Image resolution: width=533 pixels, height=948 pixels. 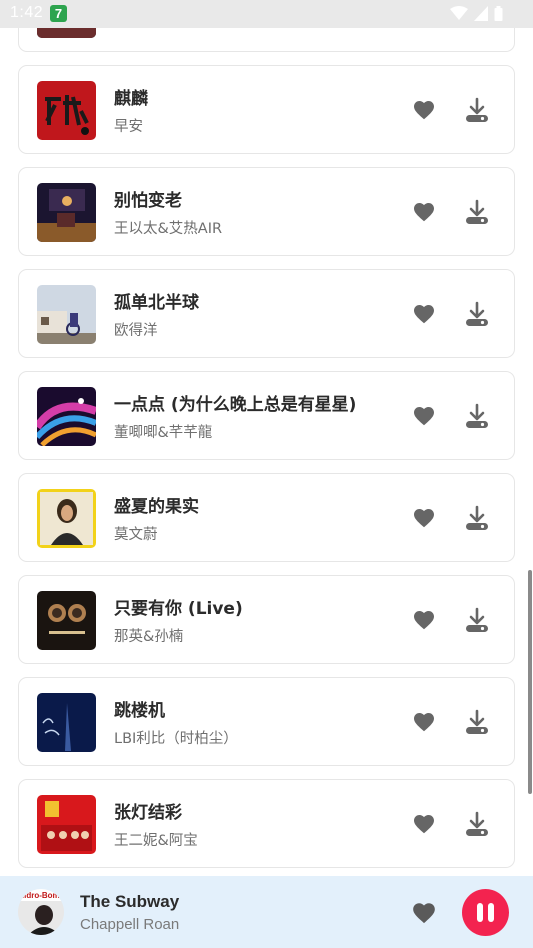 I want to click on song-item: 只要有你 (Live) 那英&孙楠, so click(x=266, y=619).